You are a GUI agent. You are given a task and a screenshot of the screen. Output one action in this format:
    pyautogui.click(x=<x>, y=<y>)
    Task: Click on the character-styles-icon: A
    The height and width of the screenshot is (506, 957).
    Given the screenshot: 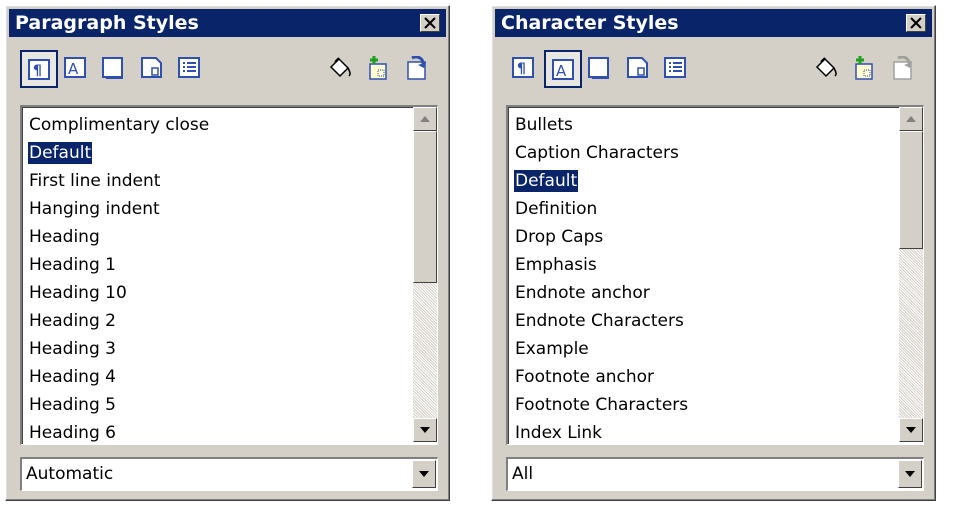 What is the action you would take?
    pyautogui.click(x=75, y=67)
    